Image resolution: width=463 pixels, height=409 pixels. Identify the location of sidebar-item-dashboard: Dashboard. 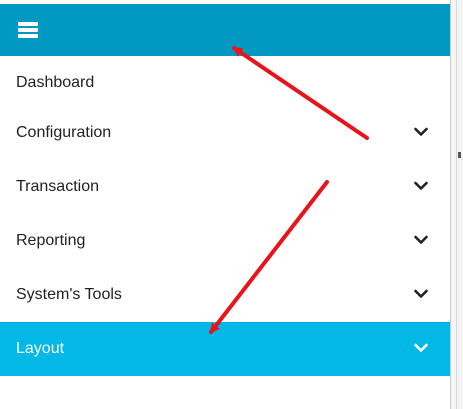
(225, 83).